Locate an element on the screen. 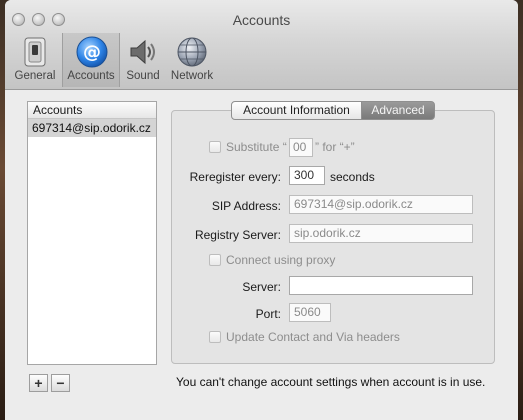  toolbar-item-network: Network is located at coordinates (192, 60).